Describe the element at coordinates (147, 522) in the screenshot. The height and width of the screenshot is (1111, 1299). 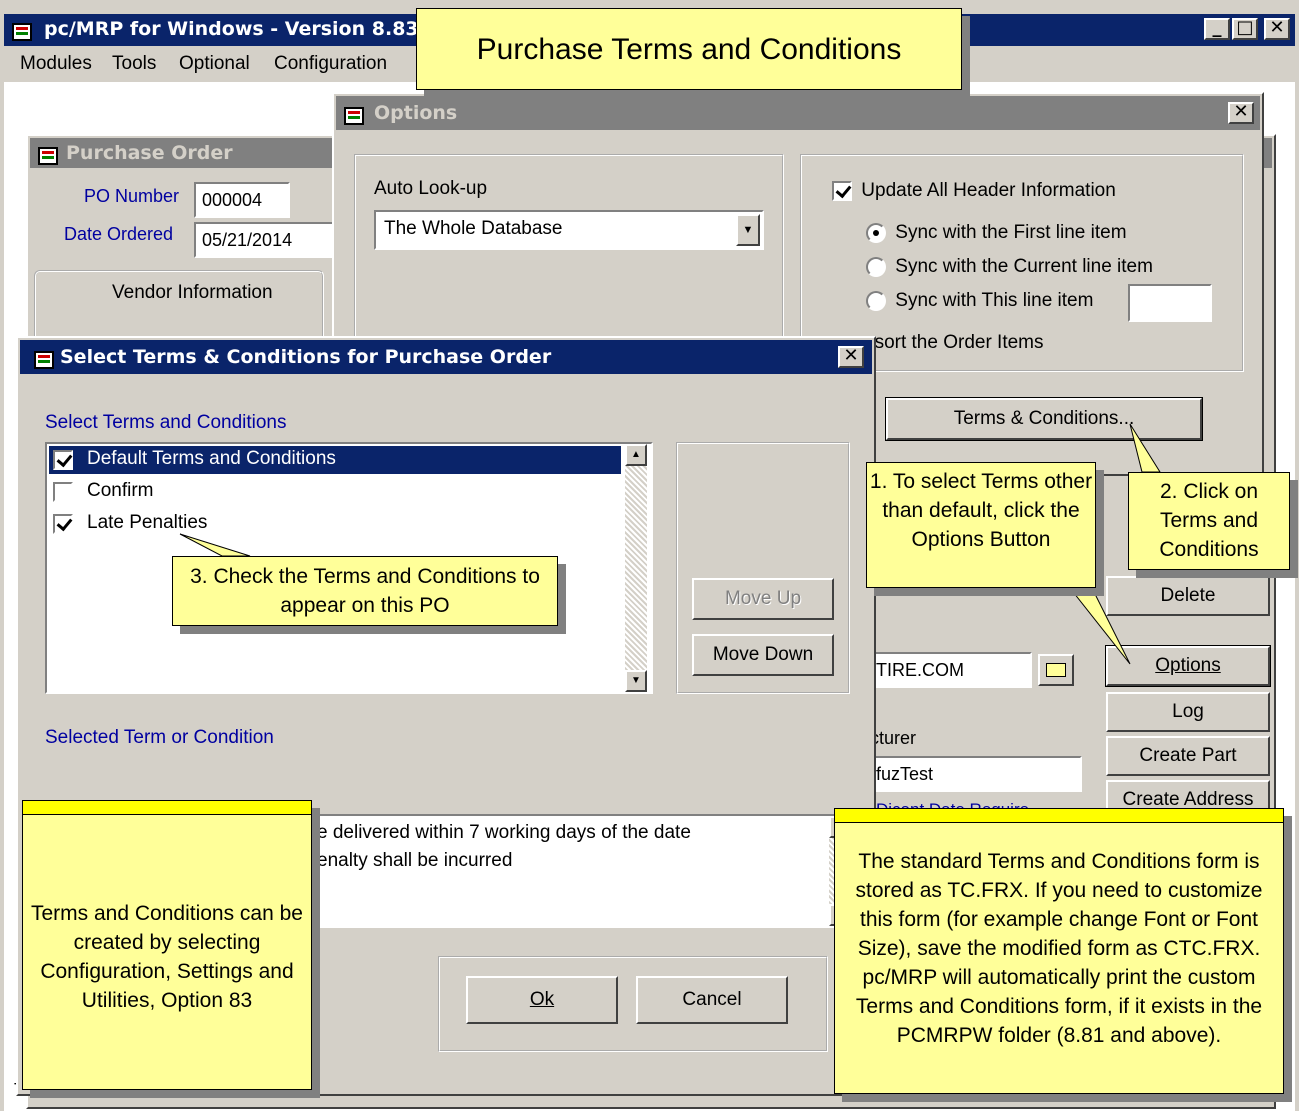
I see `late-penalties-label: Late Penalties` at that location.